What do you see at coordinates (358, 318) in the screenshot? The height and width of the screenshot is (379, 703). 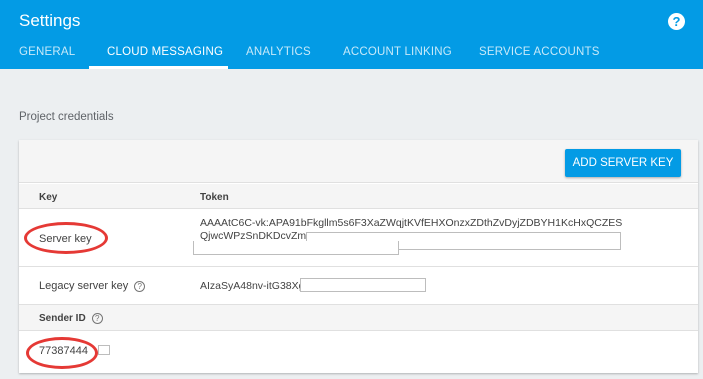 I see `sender-id-header: Sender ID?` at bounding box center [358, 318].